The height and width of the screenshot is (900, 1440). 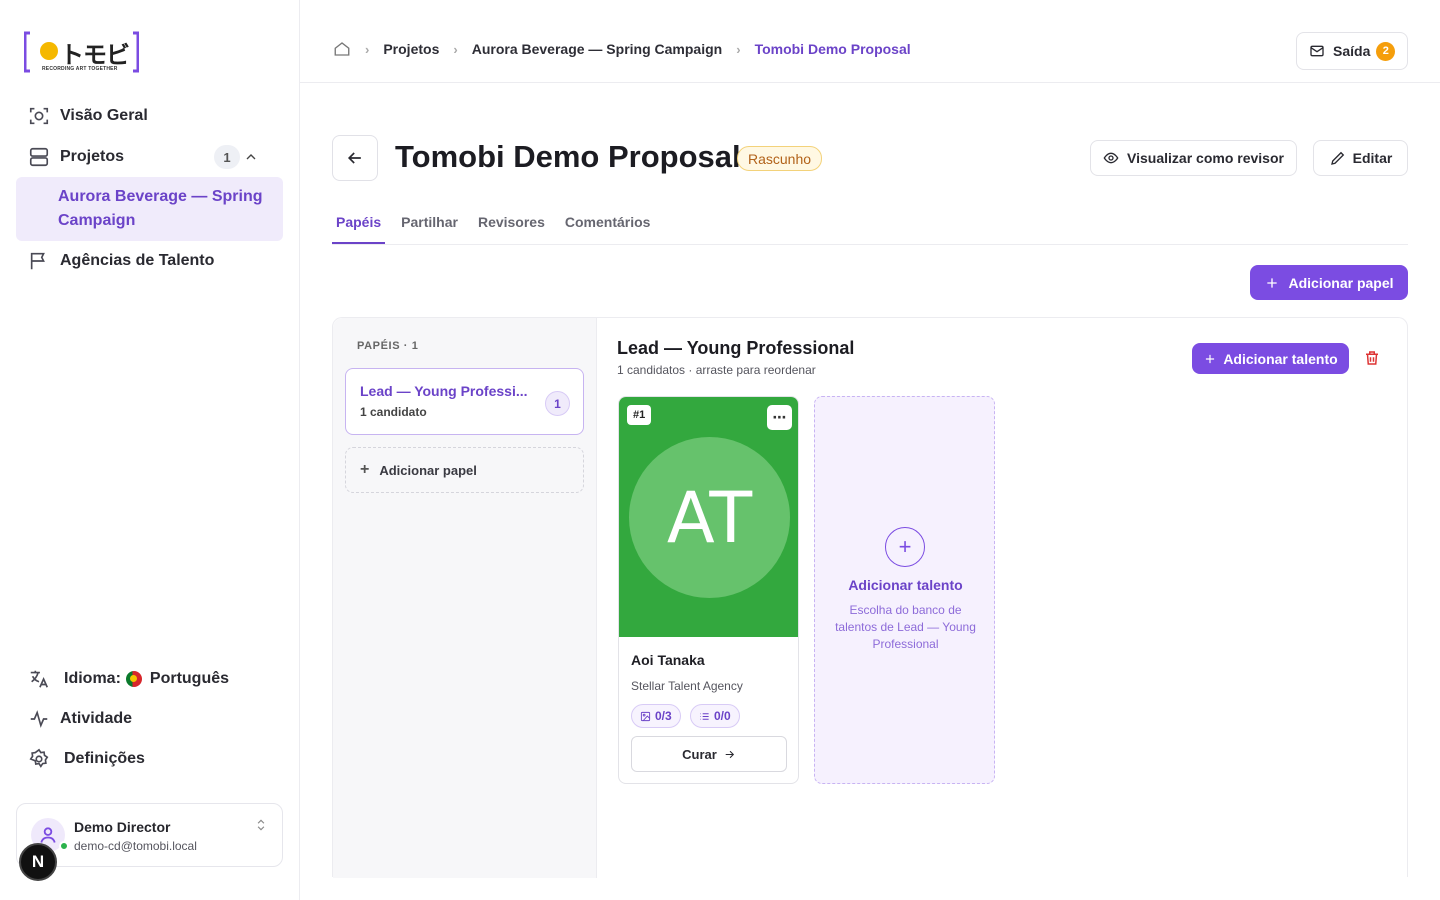 I want to click on list-count-chip: 0/0, so click(x=715, y=716).